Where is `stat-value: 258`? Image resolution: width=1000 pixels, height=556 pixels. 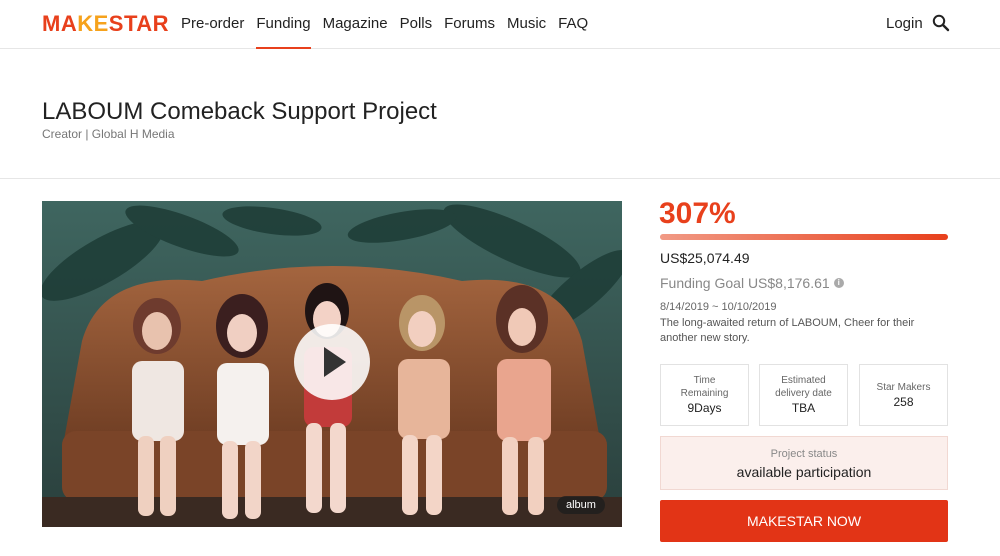
stat-value: 258 is located at coordinates (903, 401).